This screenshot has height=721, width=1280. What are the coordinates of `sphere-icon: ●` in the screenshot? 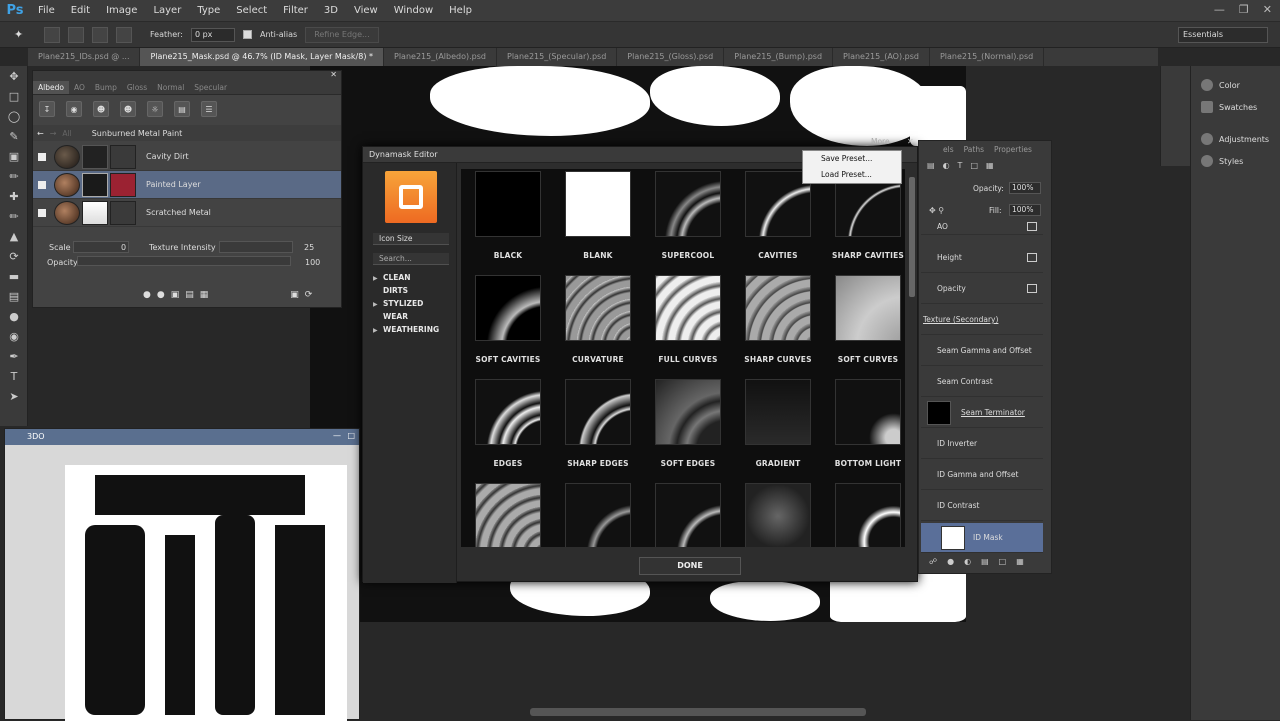 It's located at (161, 295).